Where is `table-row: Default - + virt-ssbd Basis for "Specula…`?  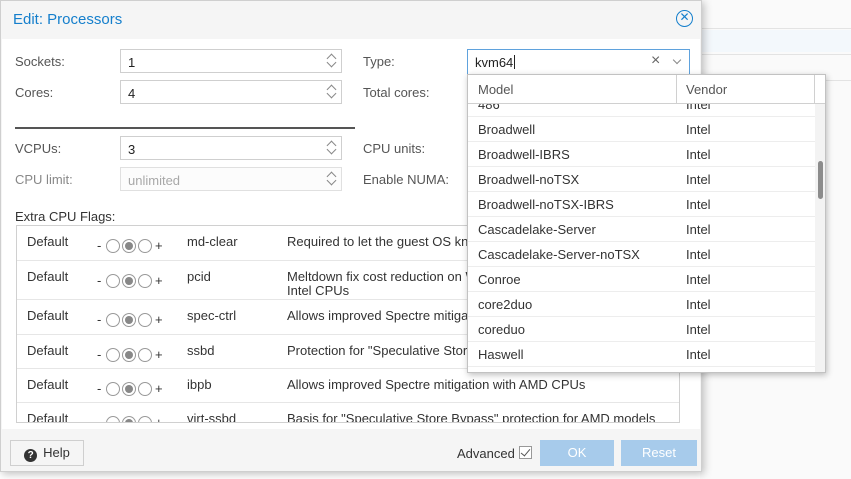
table-row: Default - + virt-ssbd Basis for "Specula… is located at coordinates (348, 413).